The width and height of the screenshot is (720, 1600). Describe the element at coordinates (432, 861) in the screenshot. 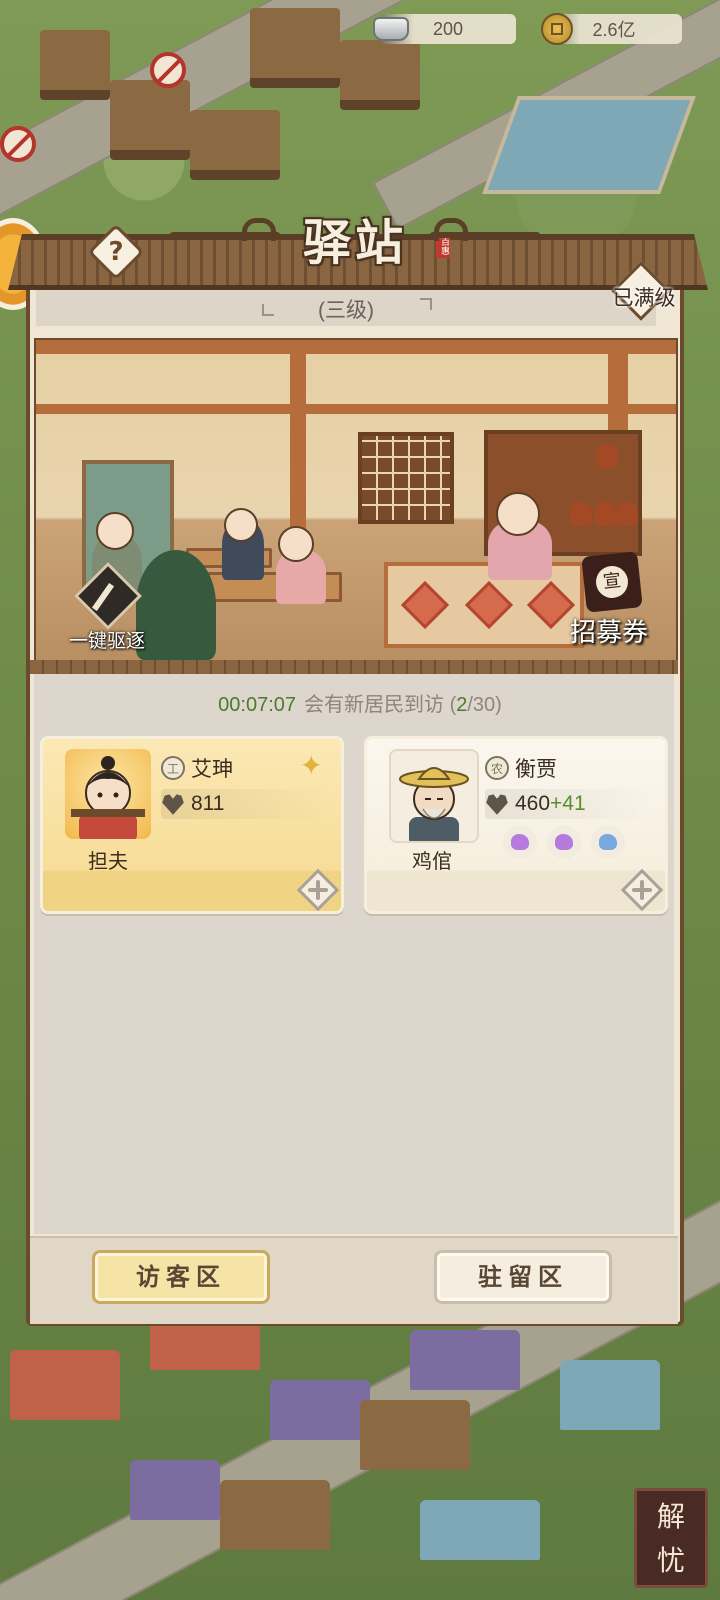

I see `visitor-job: 鸡倌` at that location.